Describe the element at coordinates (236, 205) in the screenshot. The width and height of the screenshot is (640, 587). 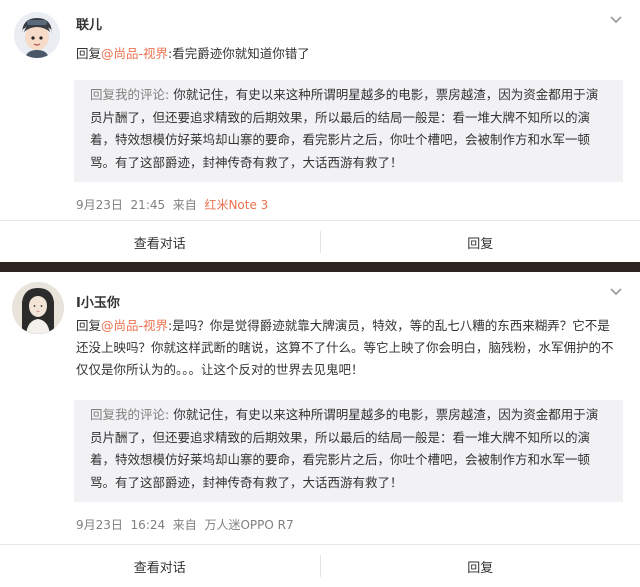
I see `source-link: 红米Note 3` at that location.